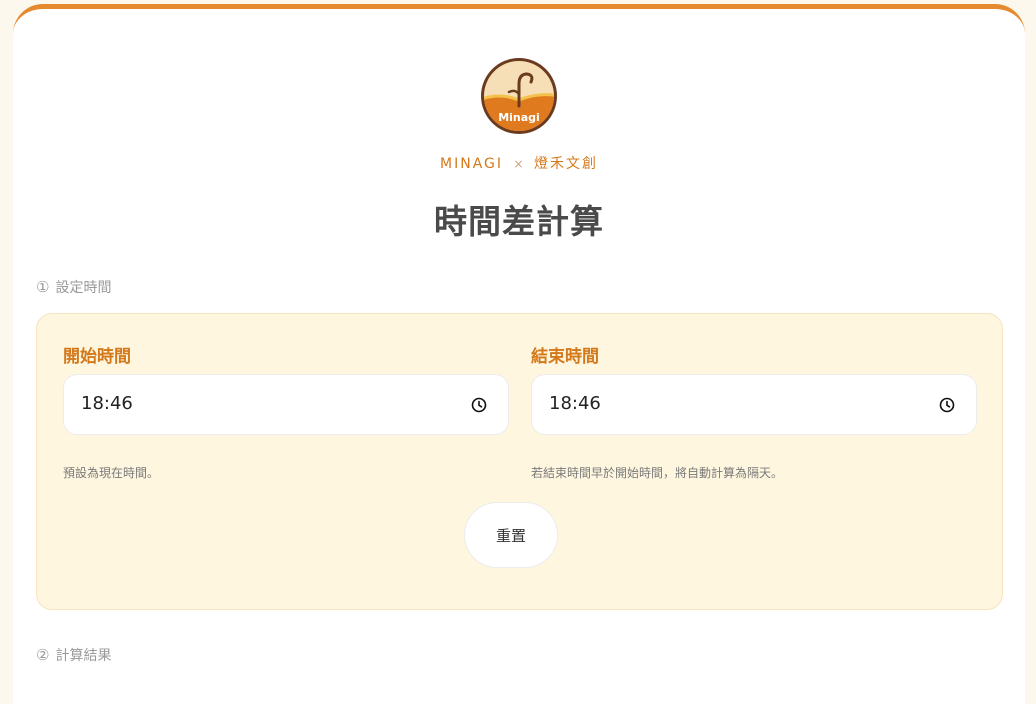 The image size is (1036, 704). Describe the element at coordinates (511, 535) in the screenshot. I see `reset-button: 重置` at that location.